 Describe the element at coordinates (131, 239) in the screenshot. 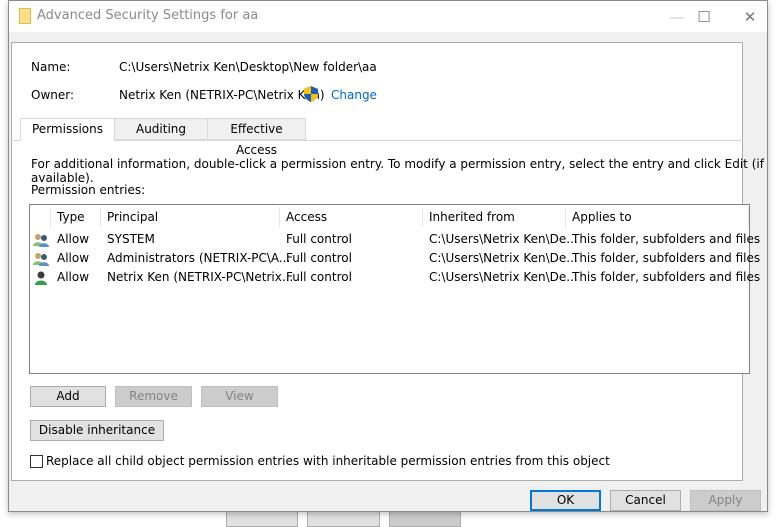

I see `entry-principal: SYSTEM` at that location.